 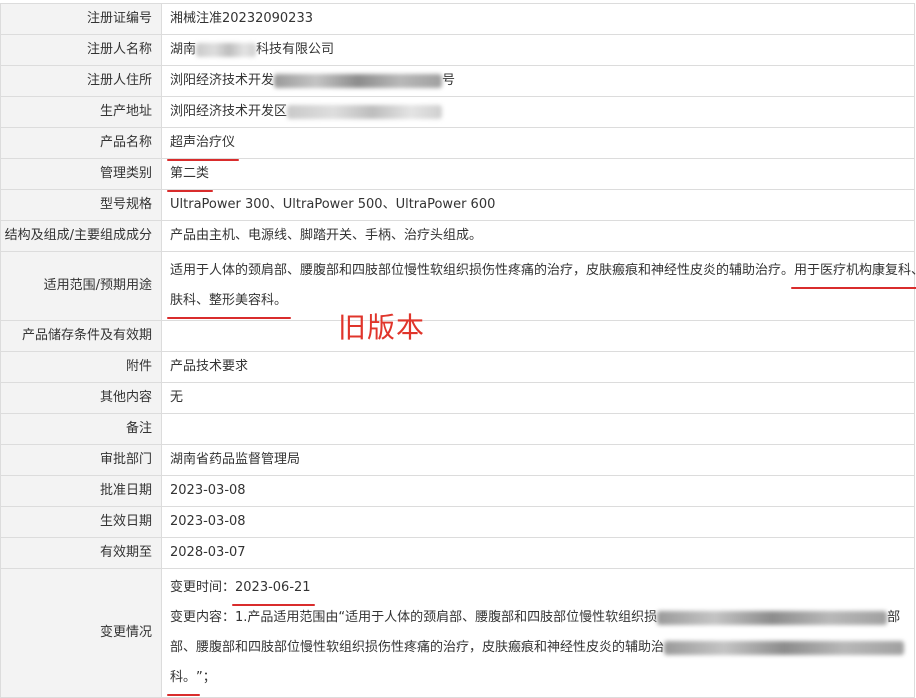 What do you see at coordinates (365, 111) in the screenshot?
I see `redacted-production-address` at bounding box center [365, 111].